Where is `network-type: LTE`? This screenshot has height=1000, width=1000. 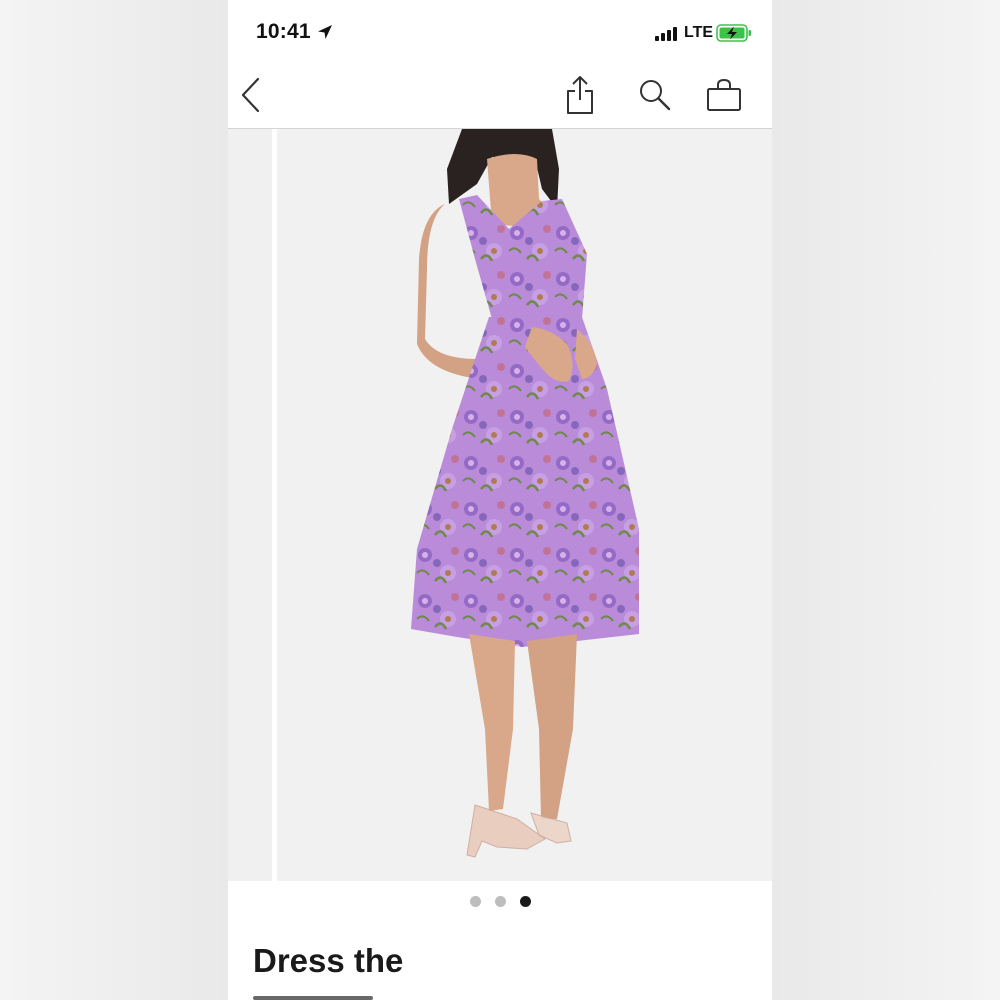
network-type: LTE is located at coordinates (699, 32).